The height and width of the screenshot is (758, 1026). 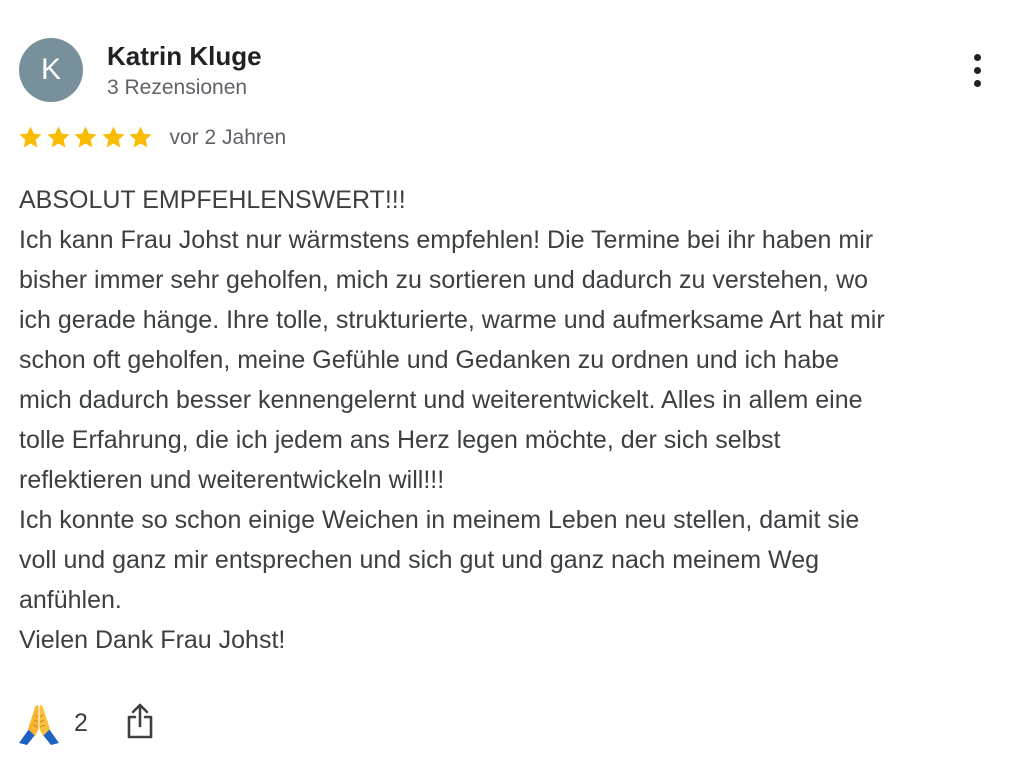 I want to click on review-actions: 2, so click(x=86, y=723).